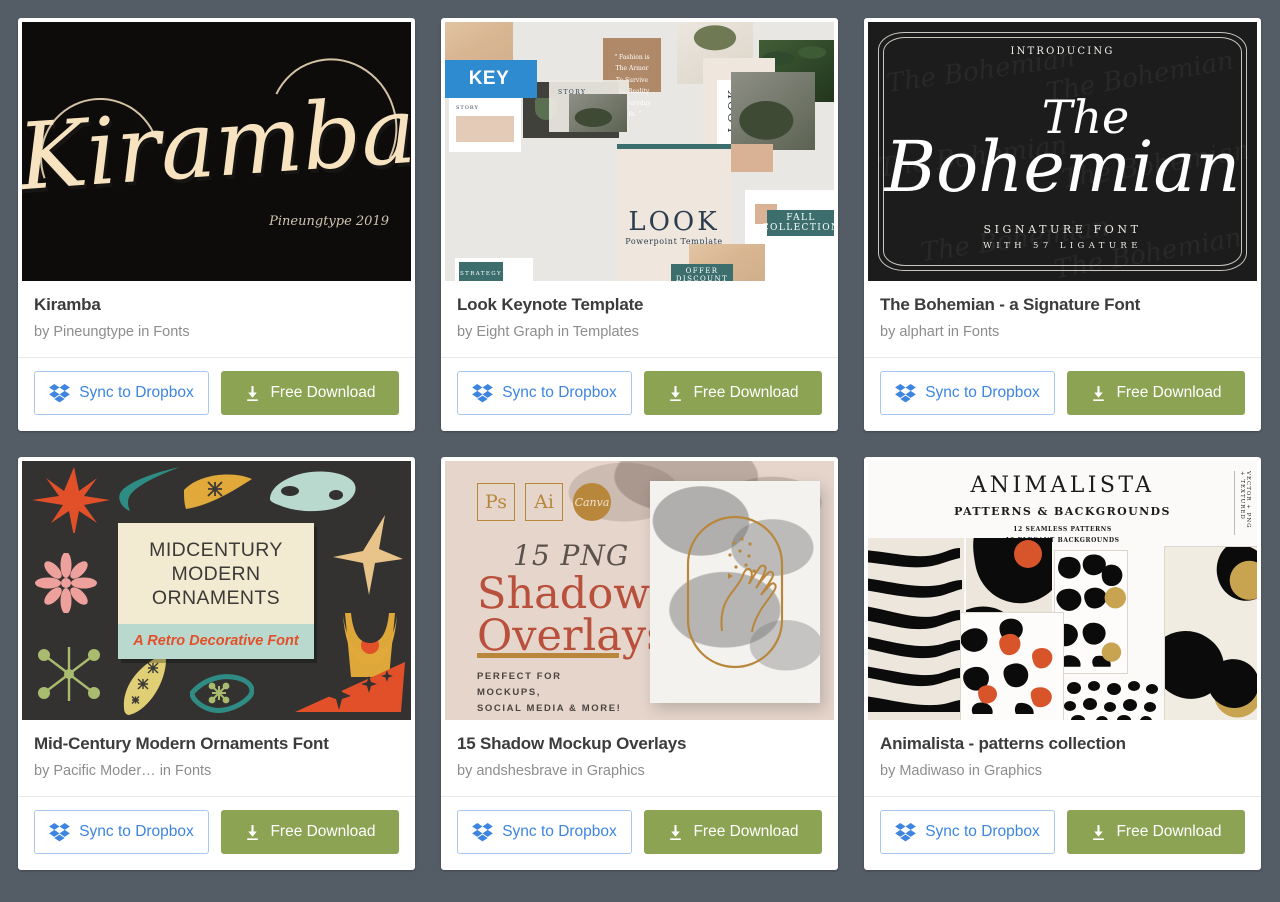  I want to click on specimen-wordmark: The Bohemian, so click(1062, 151).